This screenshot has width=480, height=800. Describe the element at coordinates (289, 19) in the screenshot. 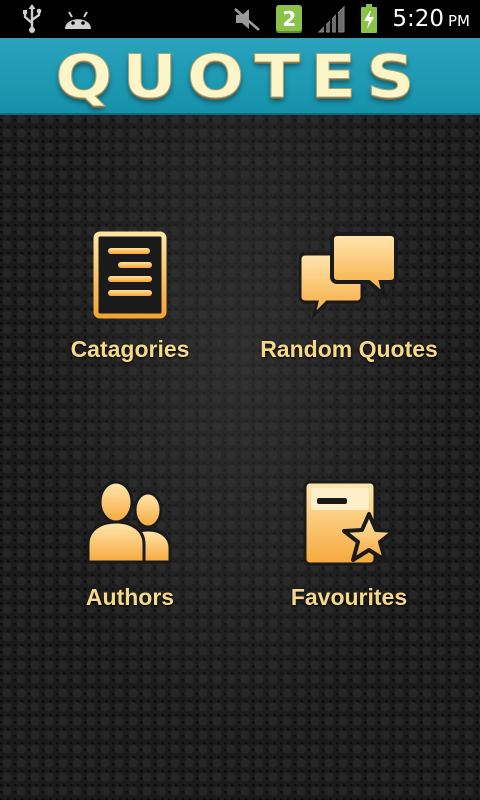

I see `notification-count-badge: 2` at that location.